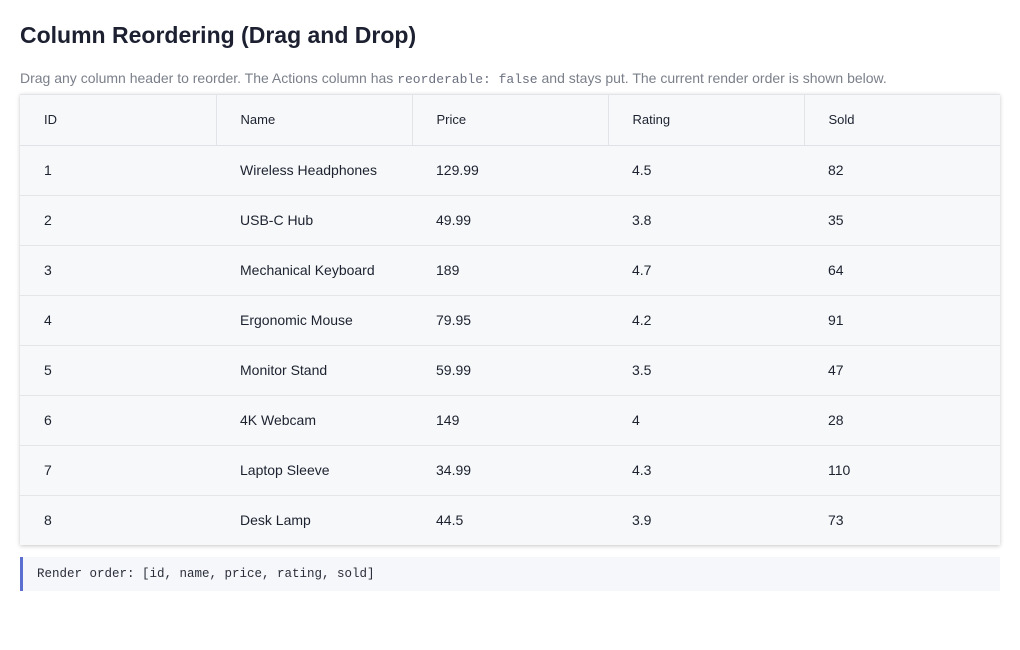 This screenshot has width=1020, height=650. Describe the element at coordinates (118, 170) in the screenshot. I see `cell-id: 1` at that location.